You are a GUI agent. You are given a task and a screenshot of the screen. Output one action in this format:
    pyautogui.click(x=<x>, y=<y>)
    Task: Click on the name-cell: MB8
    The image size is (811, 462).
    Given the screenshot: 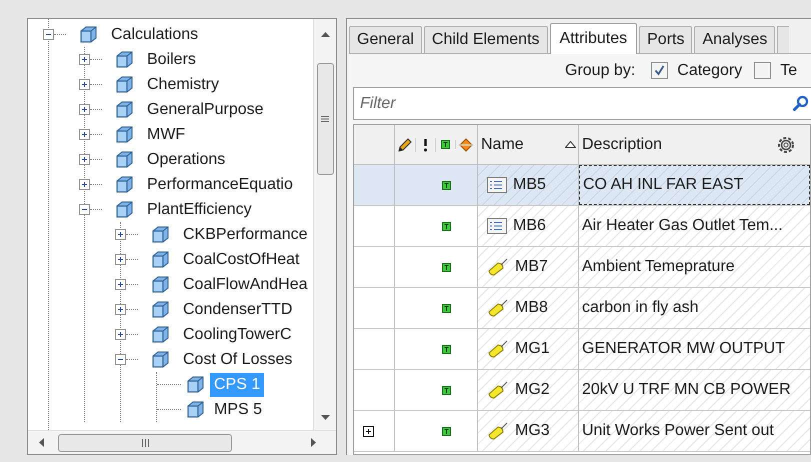 What is the action you would take?
    pyautogui.click(x=528, y=308)
    